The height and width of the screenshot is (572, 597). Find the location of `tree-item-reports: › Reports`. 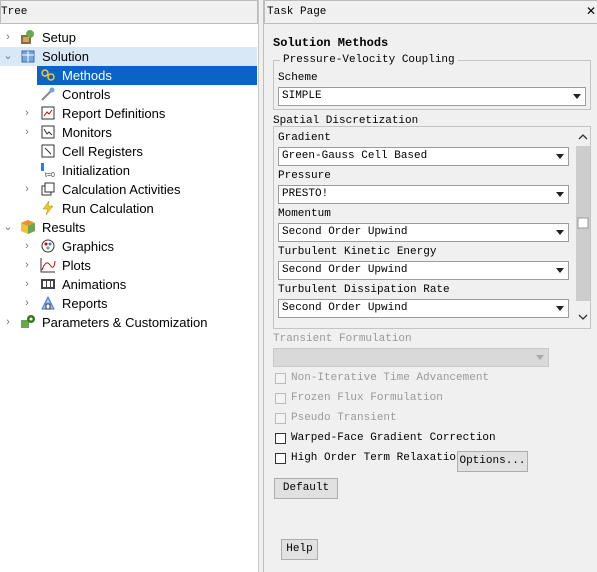

tree-item-reports: › Reports is located at coordinates (128, 303).